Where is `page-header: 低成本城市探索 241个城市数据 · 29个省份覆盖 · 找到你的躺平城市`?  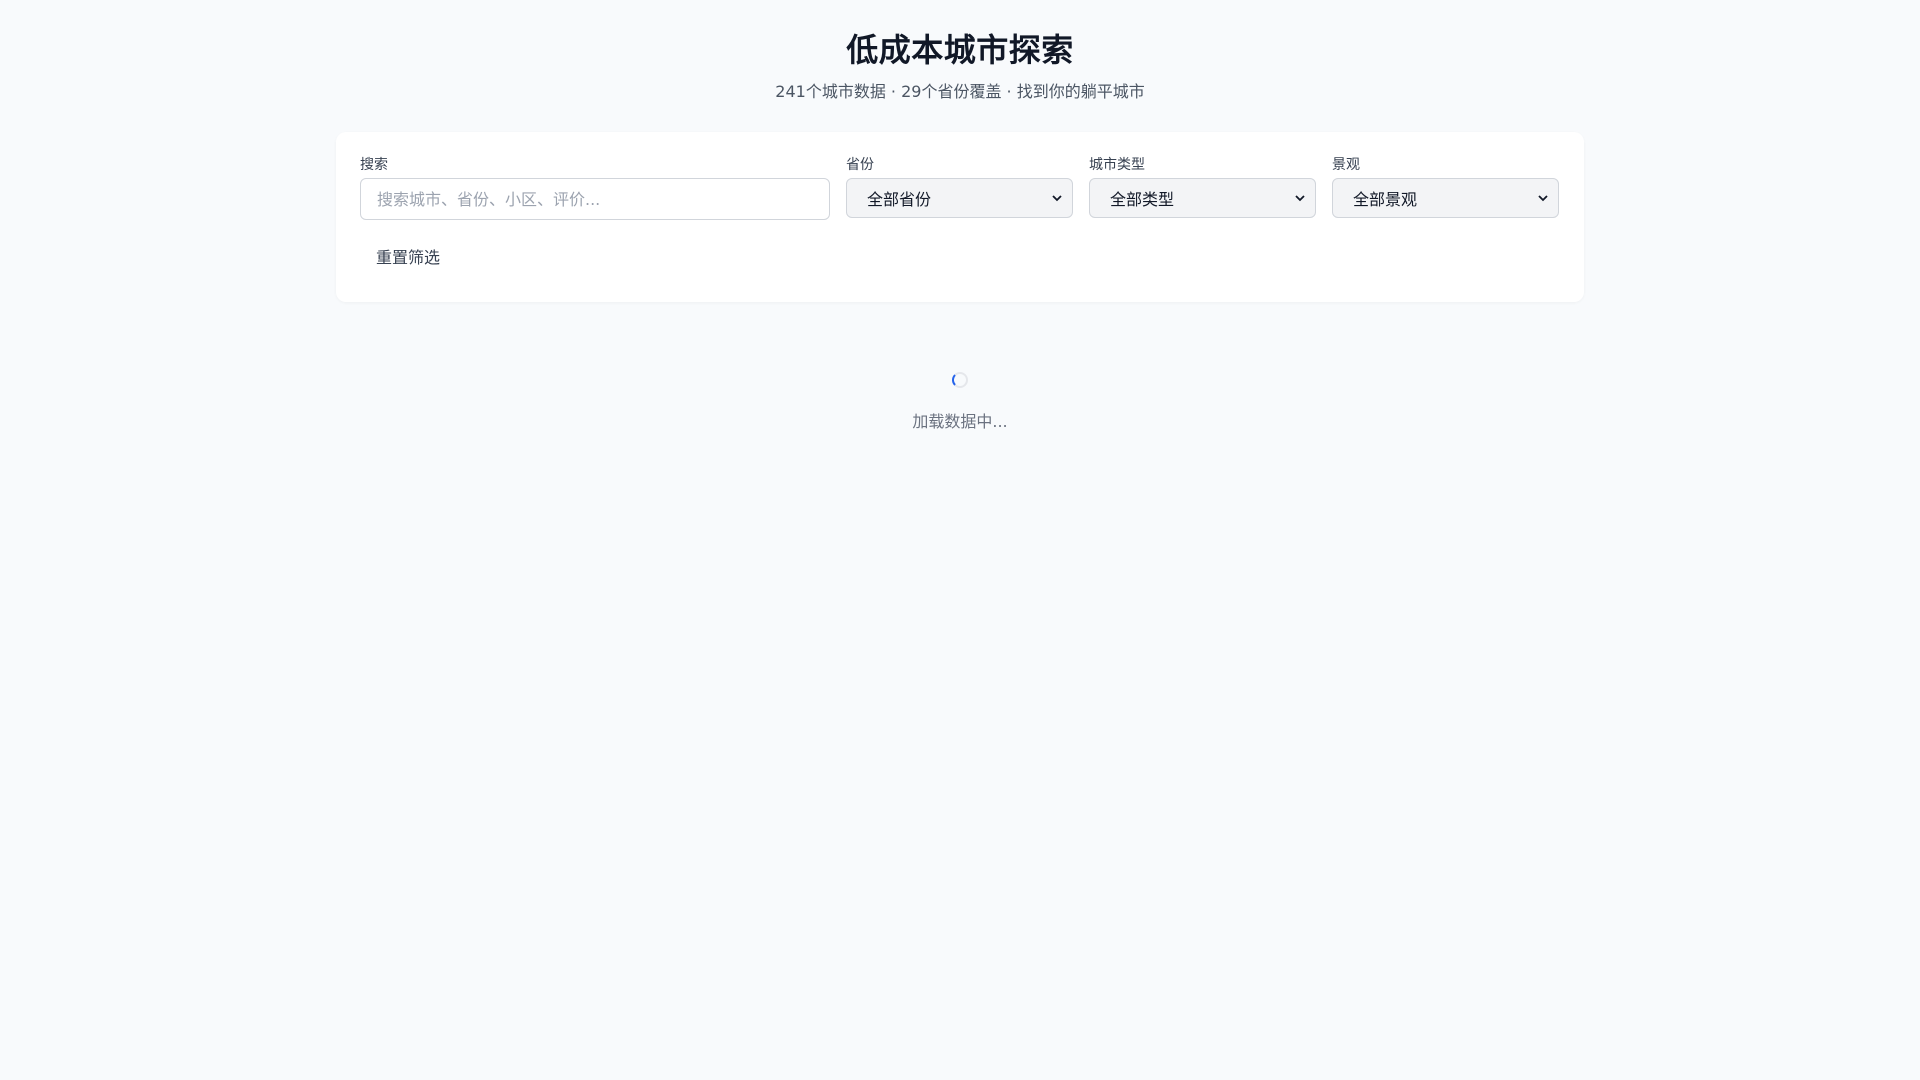 page-header: 低成本城市探索 241个城市数据 · 29个省份覆盖 · 找到你的躺平城市 is located at coordinates (960, 51).